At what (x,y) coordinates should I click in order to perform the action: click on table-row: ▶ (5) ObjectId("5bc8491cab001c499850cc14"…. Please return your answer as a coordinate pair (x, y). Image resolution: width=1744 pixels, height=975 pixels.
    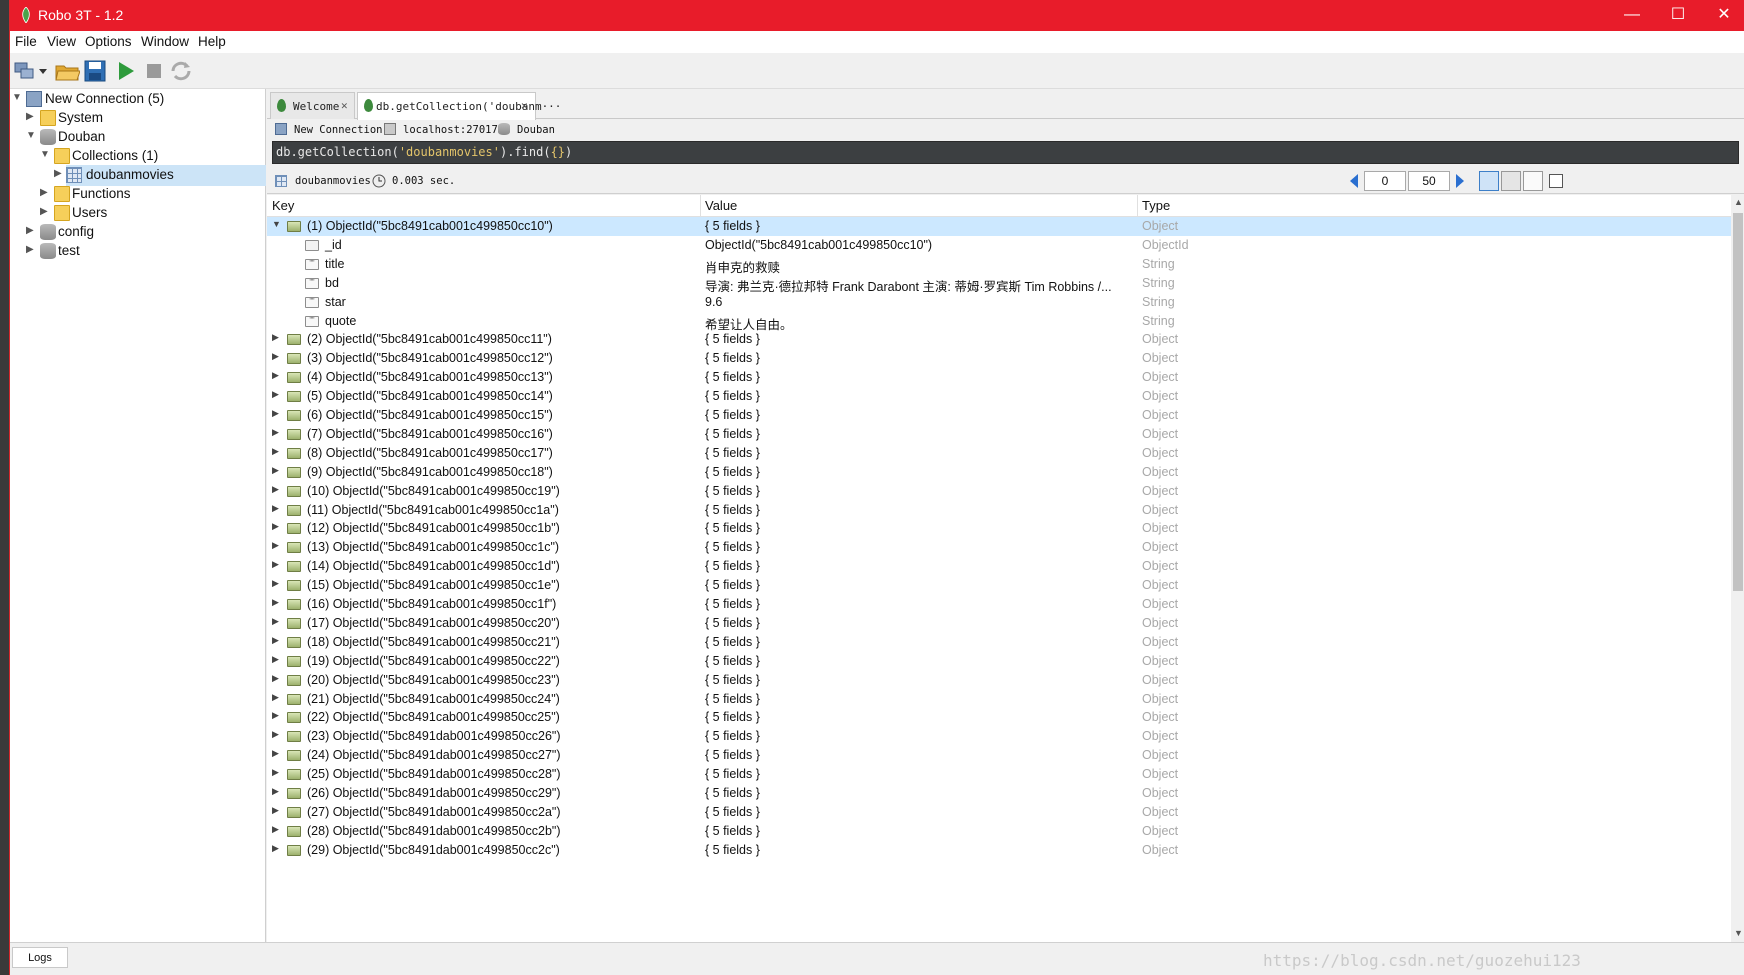
    Looking at the image, I should click on (999, 396).